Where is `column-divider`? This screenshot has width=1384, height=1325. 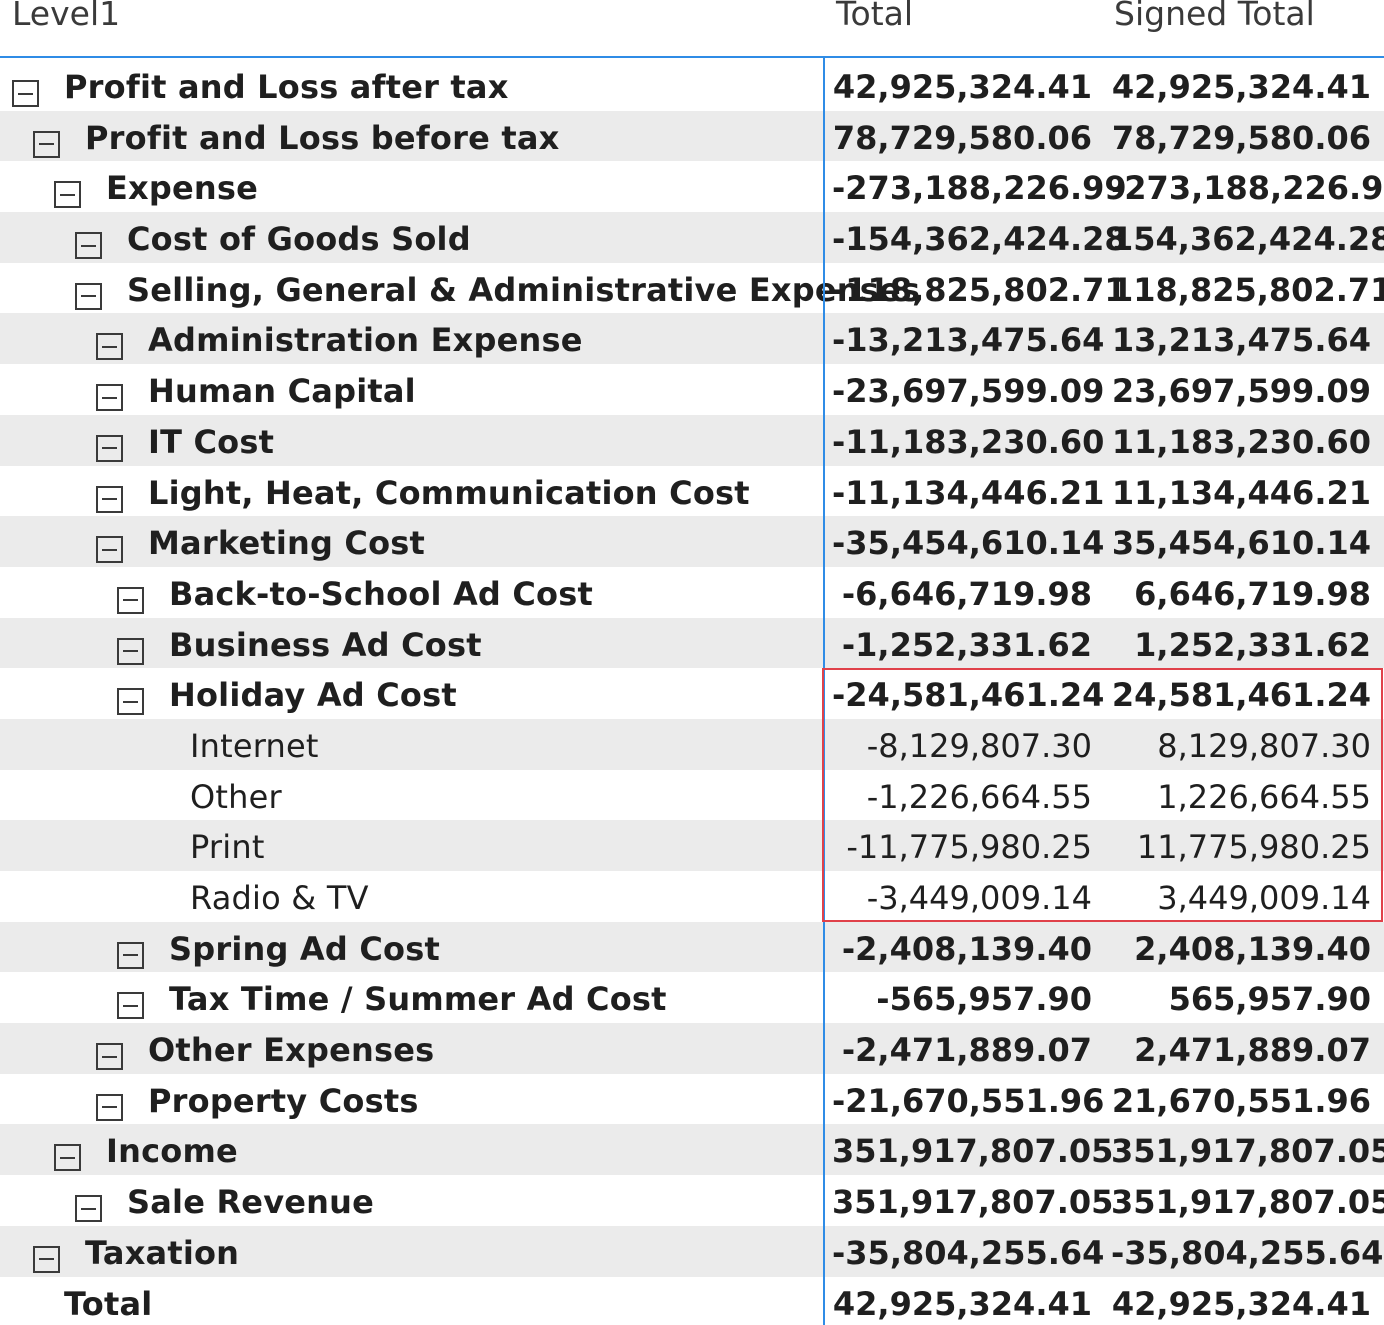 column-divider is located at coordinates (824, 691).